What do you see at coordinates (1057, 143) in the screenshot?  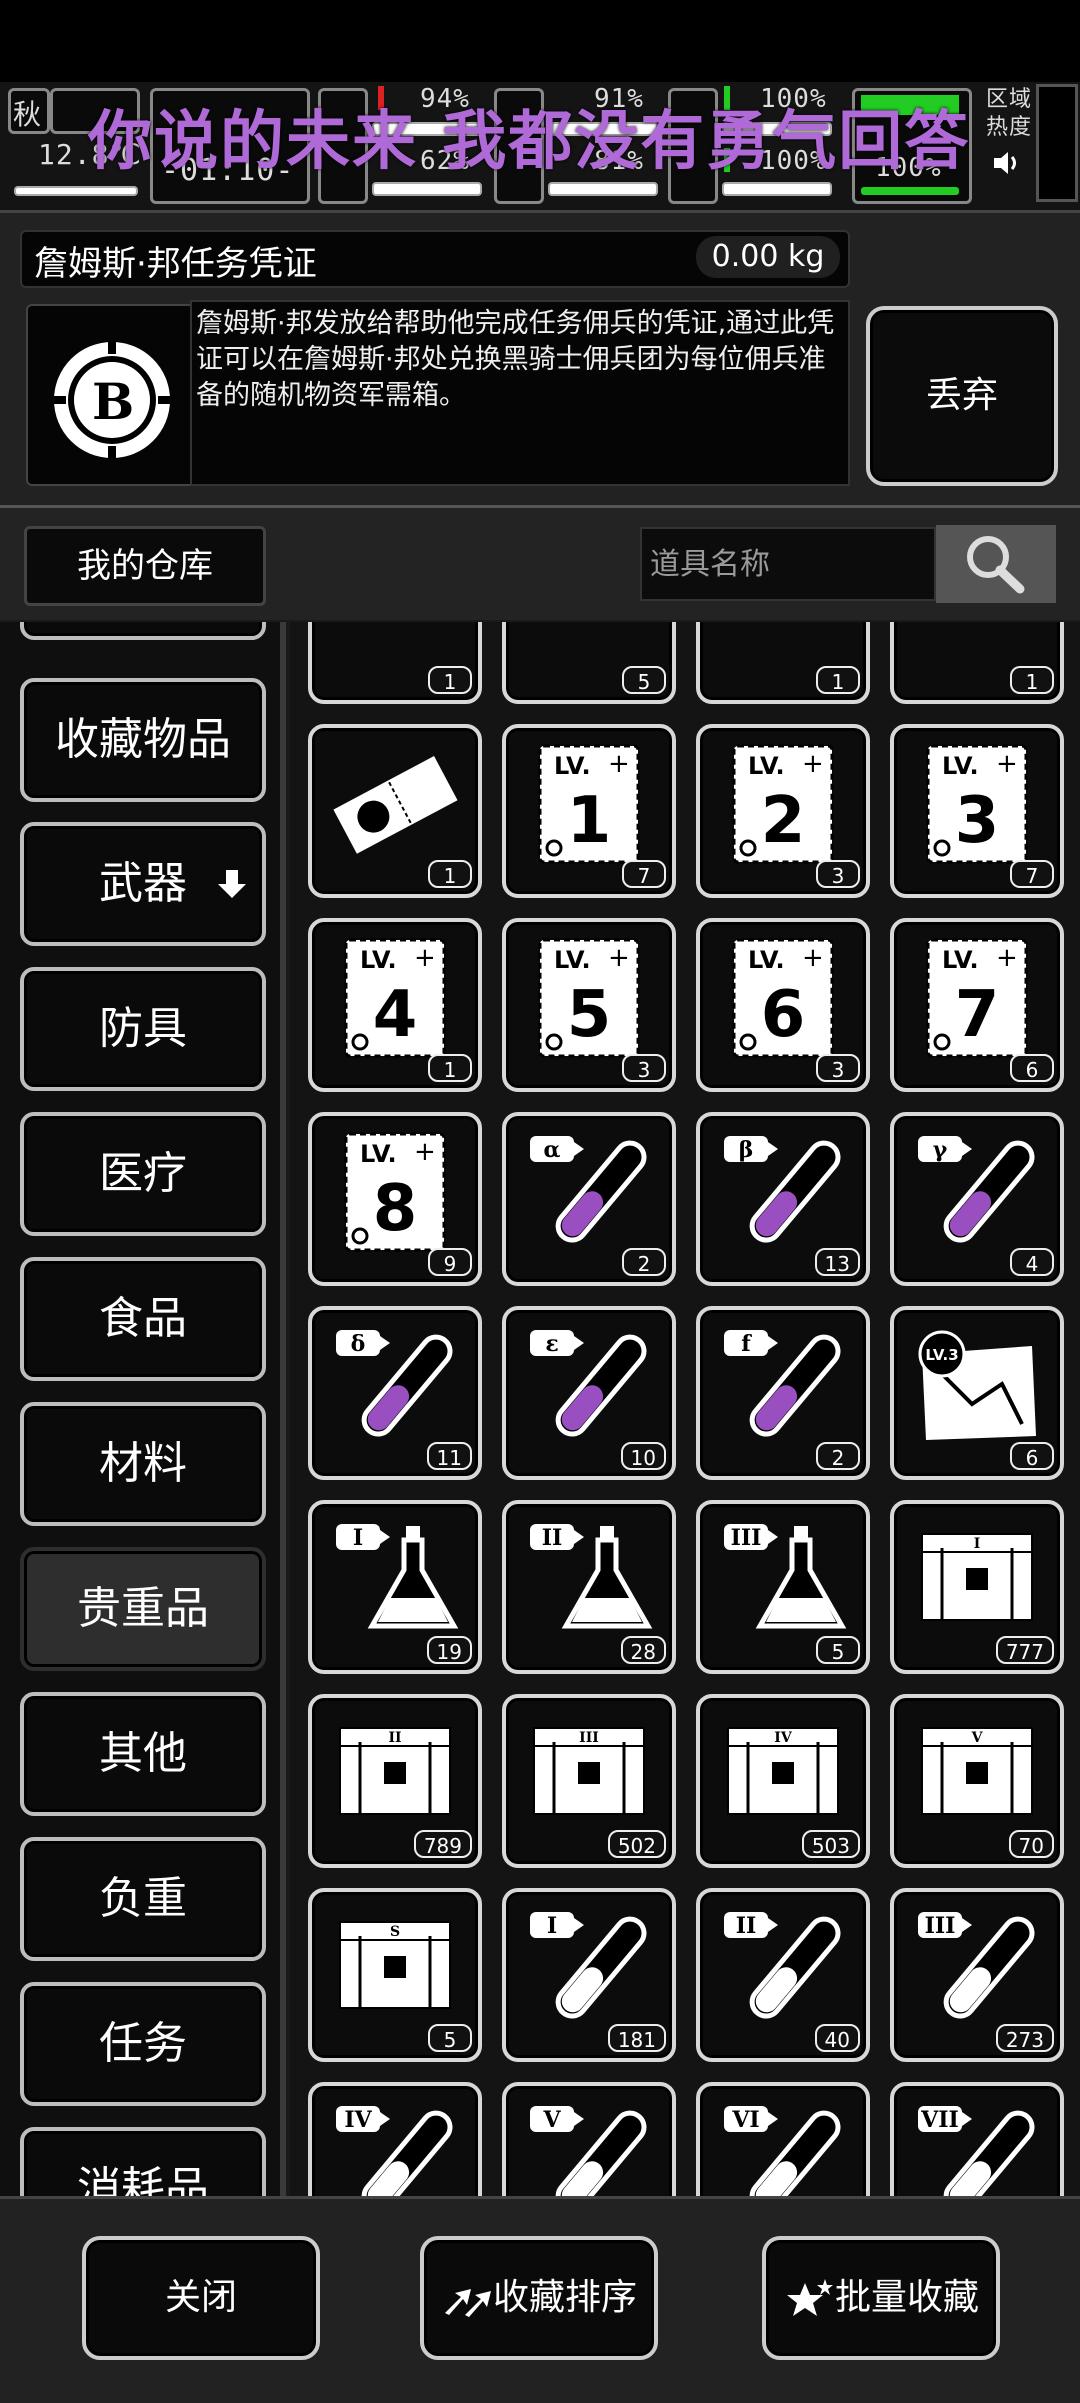 I see `menu-panel-handle` at bounding box center [1057, 143].